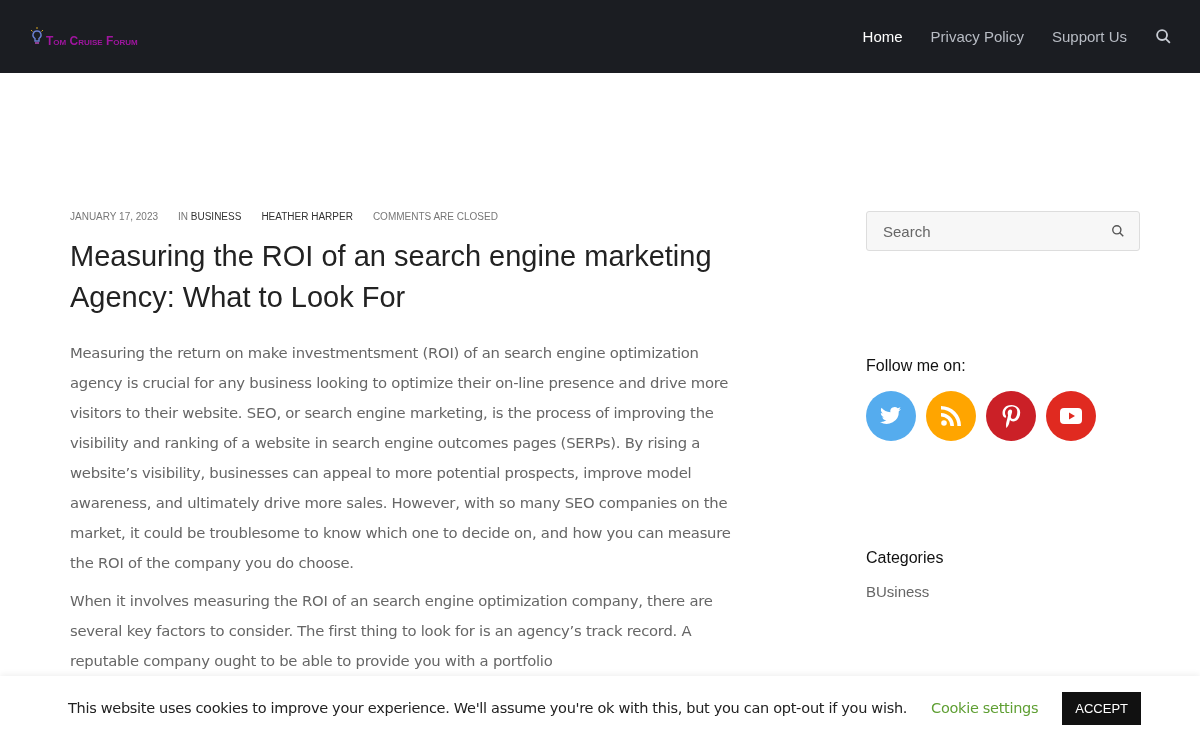  Describe the element at coordinates (916, 366) in the screenshot. I see `widget-title: Follow me on:` at that location.